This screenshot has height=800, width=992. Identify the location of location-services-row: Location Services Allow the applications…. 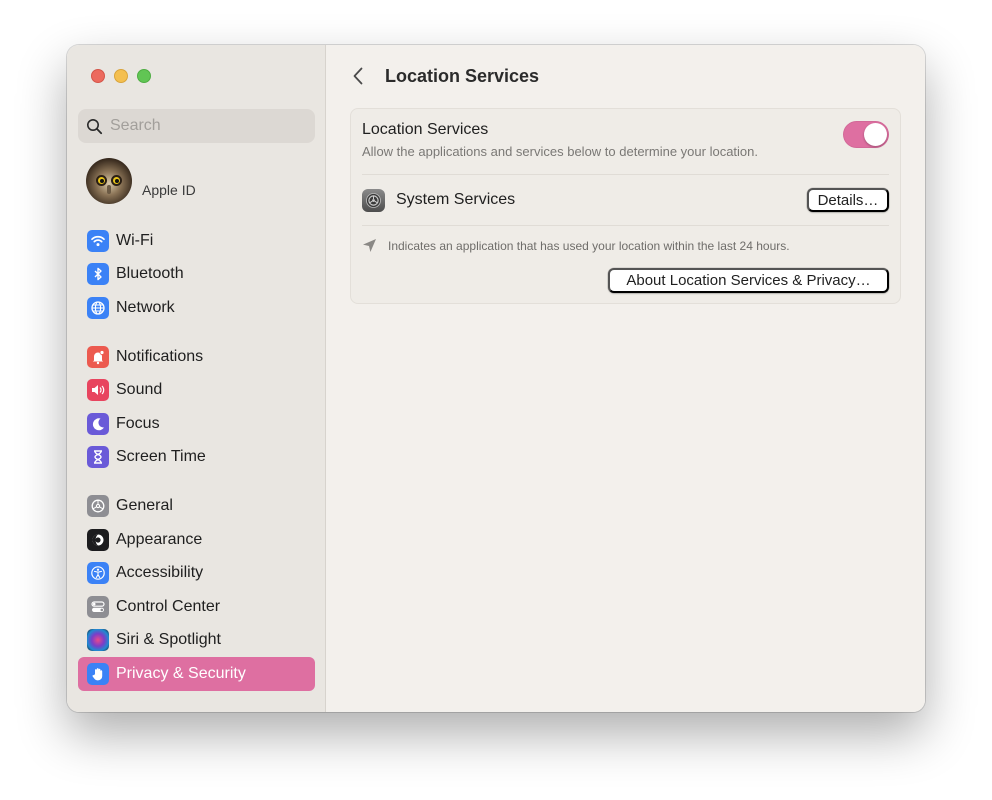
(625, 140).